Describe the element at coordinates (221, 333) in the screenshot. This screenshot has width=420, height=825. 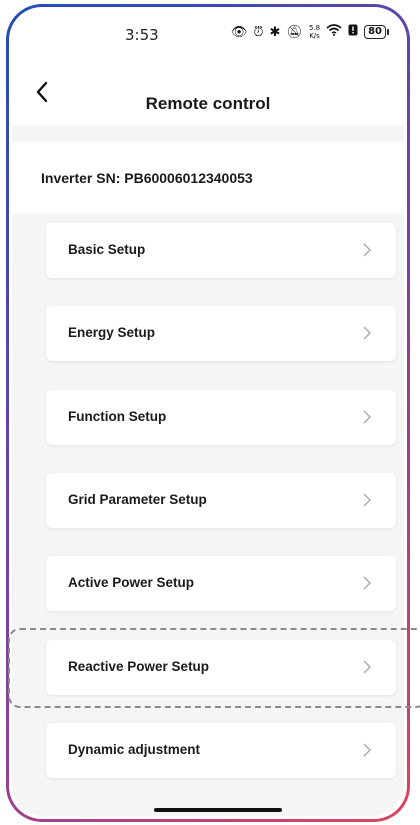
I see `menu-item-energy-setup: Energy Setup` at that location.